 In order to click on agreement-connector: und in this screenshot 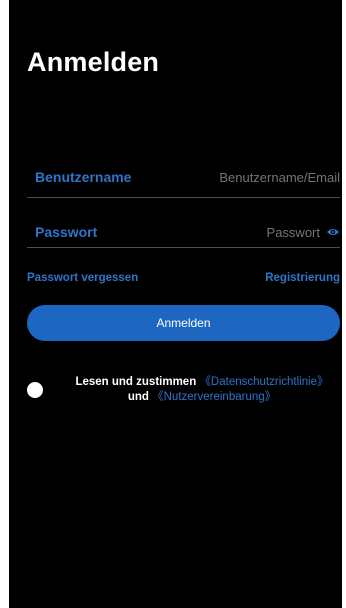, I will do `click(138, 397)`.